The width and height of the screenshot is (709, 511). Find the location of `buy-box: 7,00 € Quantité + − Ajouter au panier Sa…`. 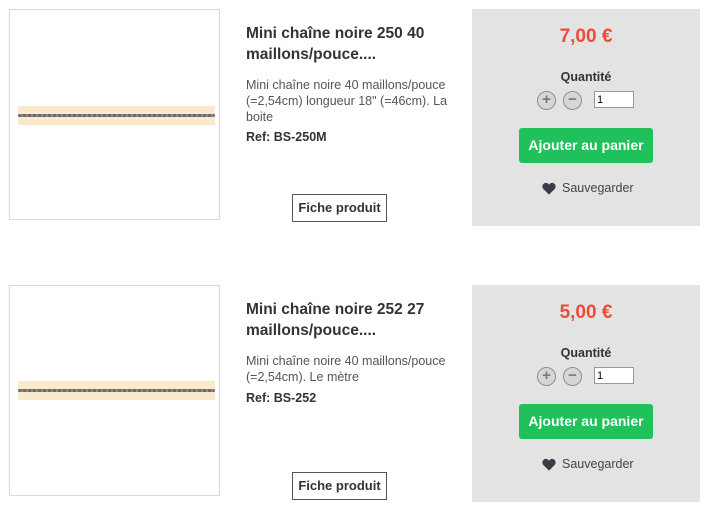

buy-box: 7,00 € Quantité + − Ajouter au panier Sa… is located at coordinates (586, 117).